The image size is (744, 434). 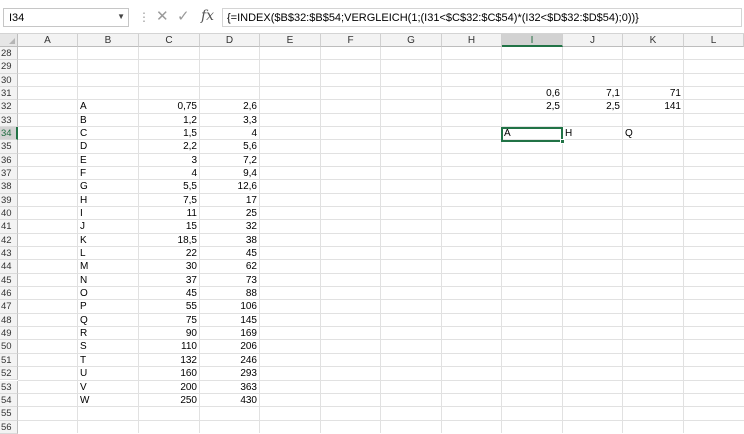 What do you see at coordinates (9, 53) in the screenshot?
I see `row-header-28: 28` at bounding box center [9, 53].